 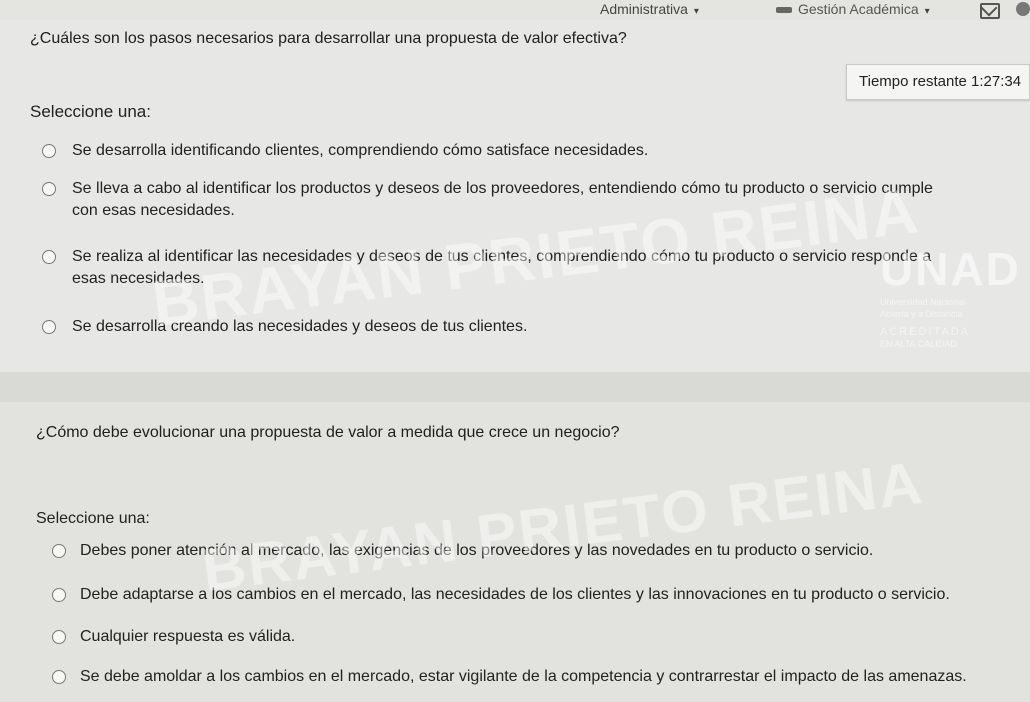 I want to click on question-2-option-3-label: Cualquier respuesta es válida., so click(x=187, y=637).